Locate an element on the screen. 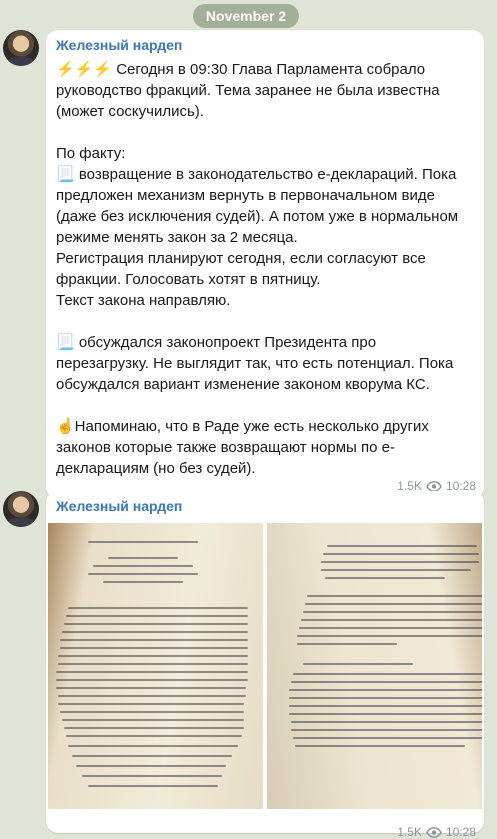  message-time: 10:28 is located at coordinates (460, 832).